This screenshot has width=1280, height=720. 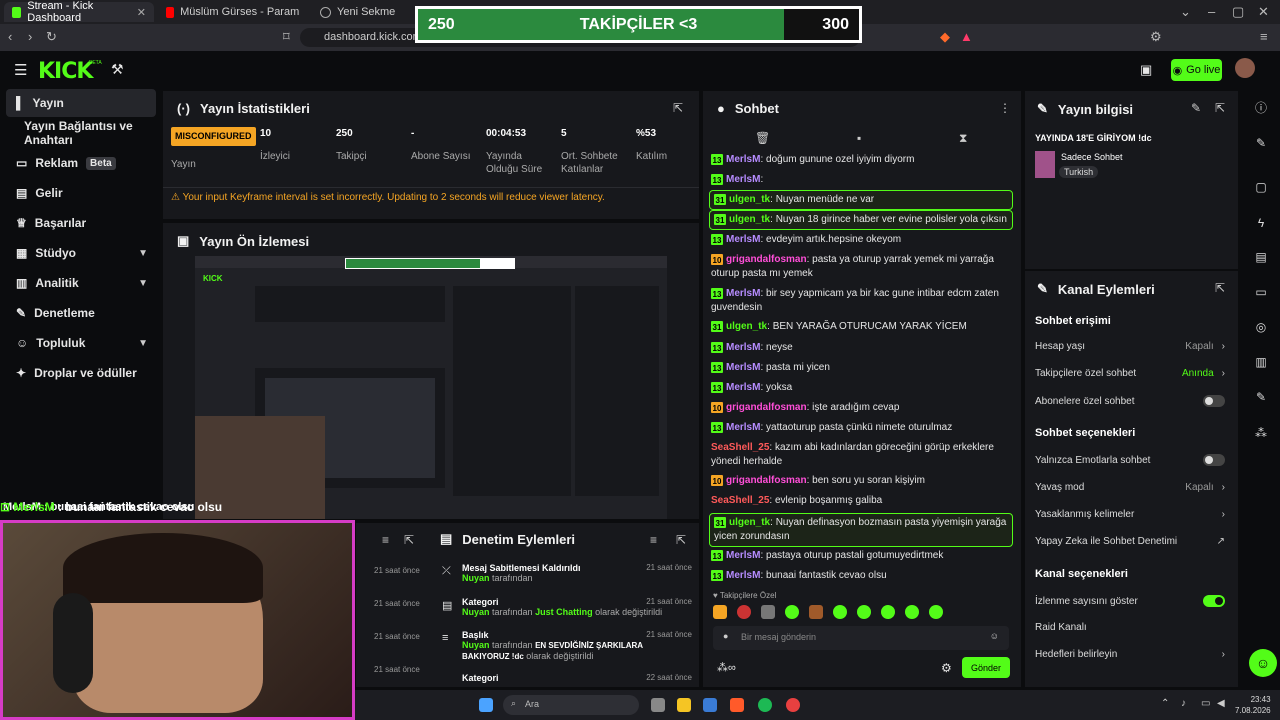 I want to click on bookmark-icon: ⌑, so click(x=286, y=37).